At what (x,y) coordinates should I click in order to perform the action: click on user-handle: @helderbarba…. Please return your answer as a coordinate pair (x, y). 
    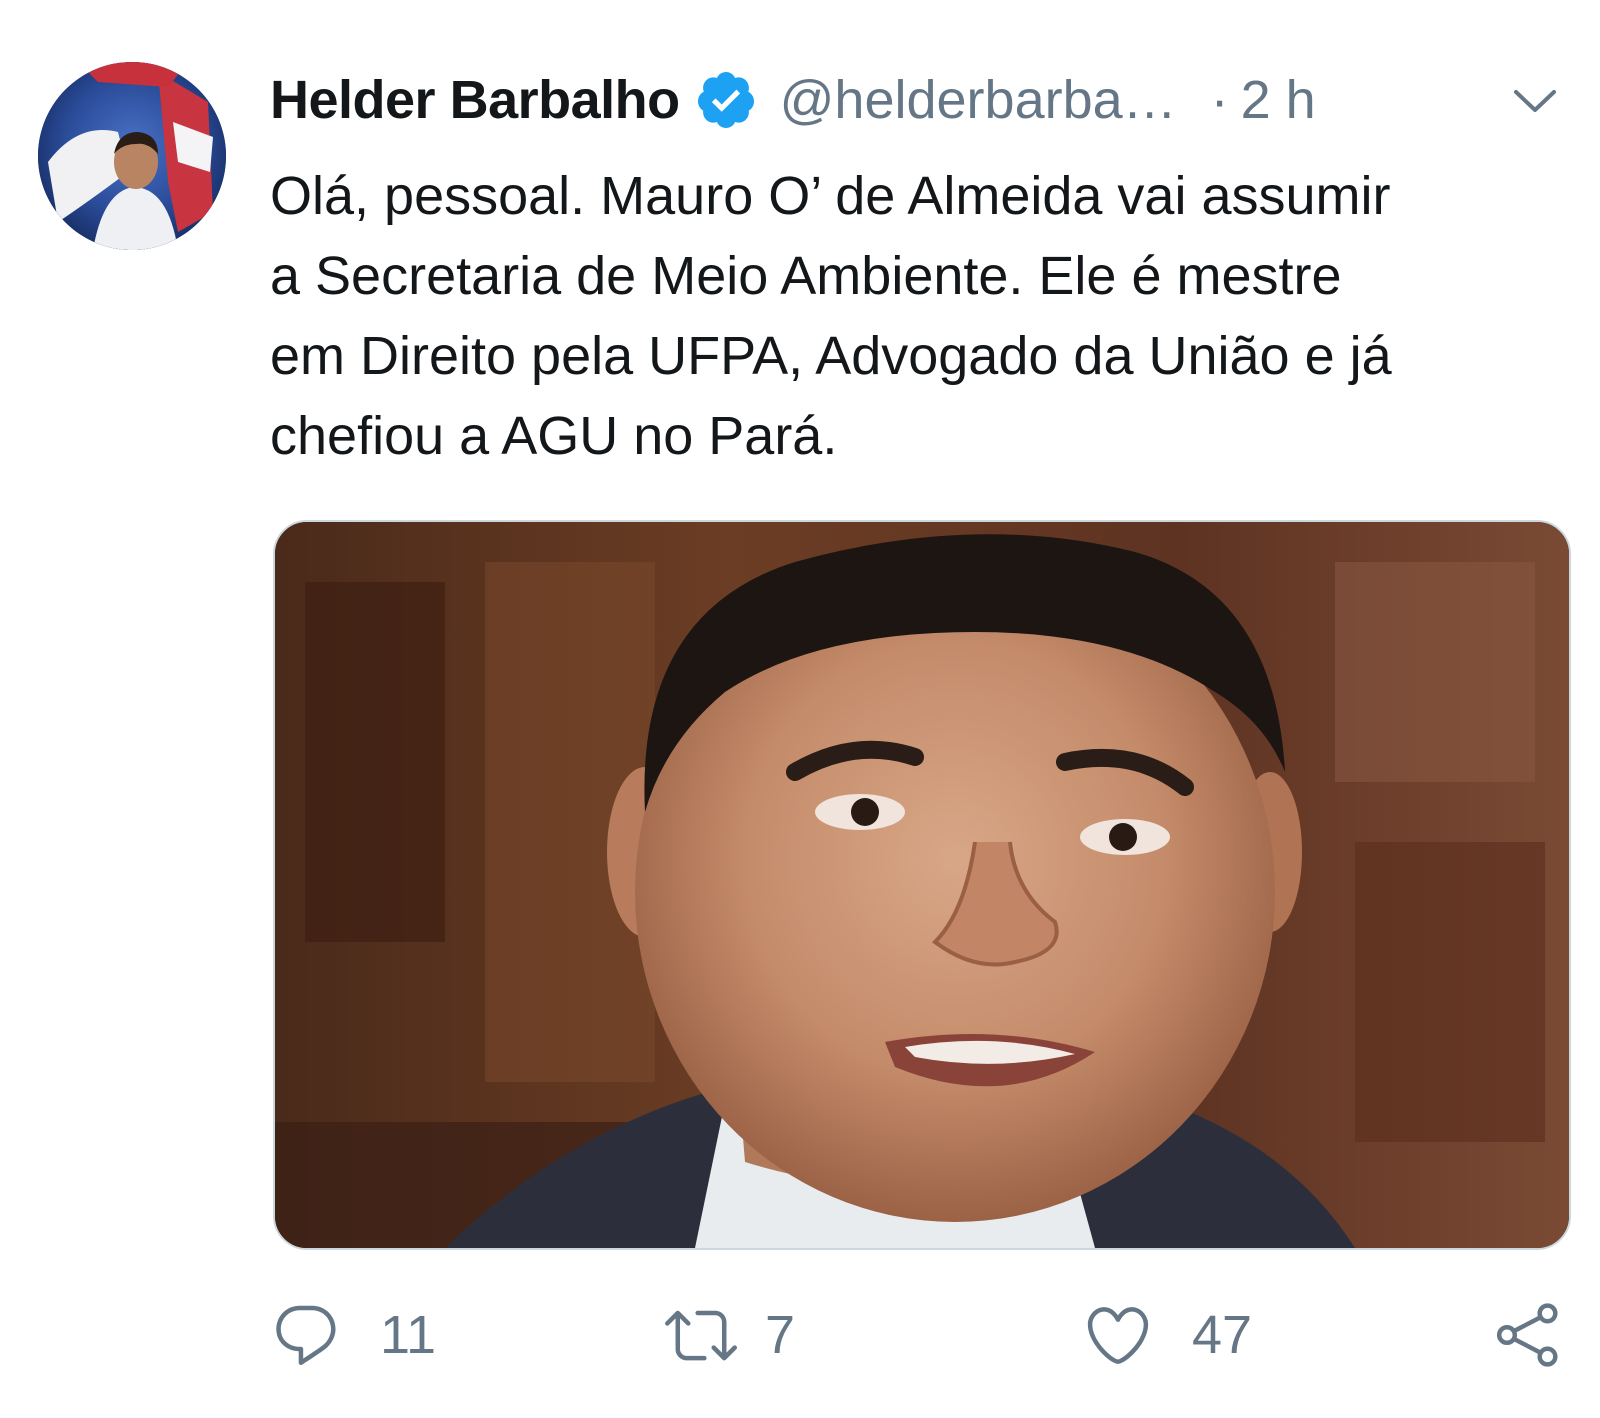
    Looking at the image, I should click on (978, 100).